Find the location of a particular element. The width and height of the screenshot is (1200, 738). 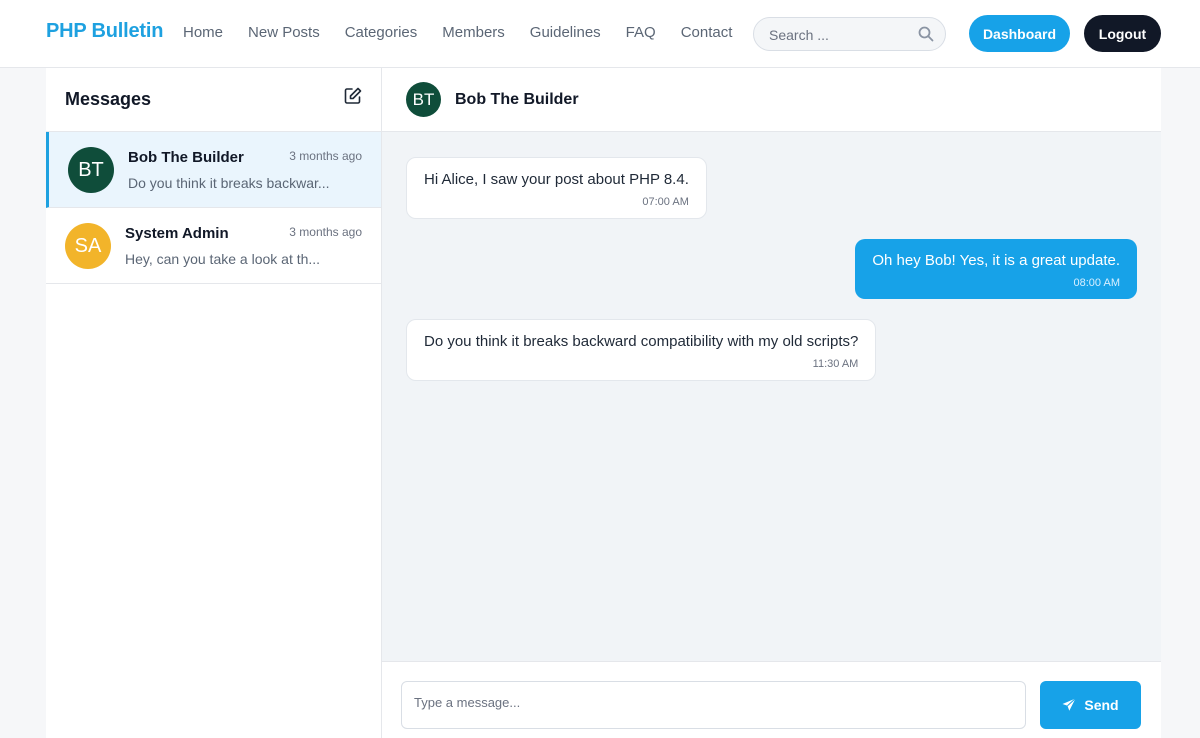

chat-header: BT Bob The Builder is located at coordinates (771, 100).